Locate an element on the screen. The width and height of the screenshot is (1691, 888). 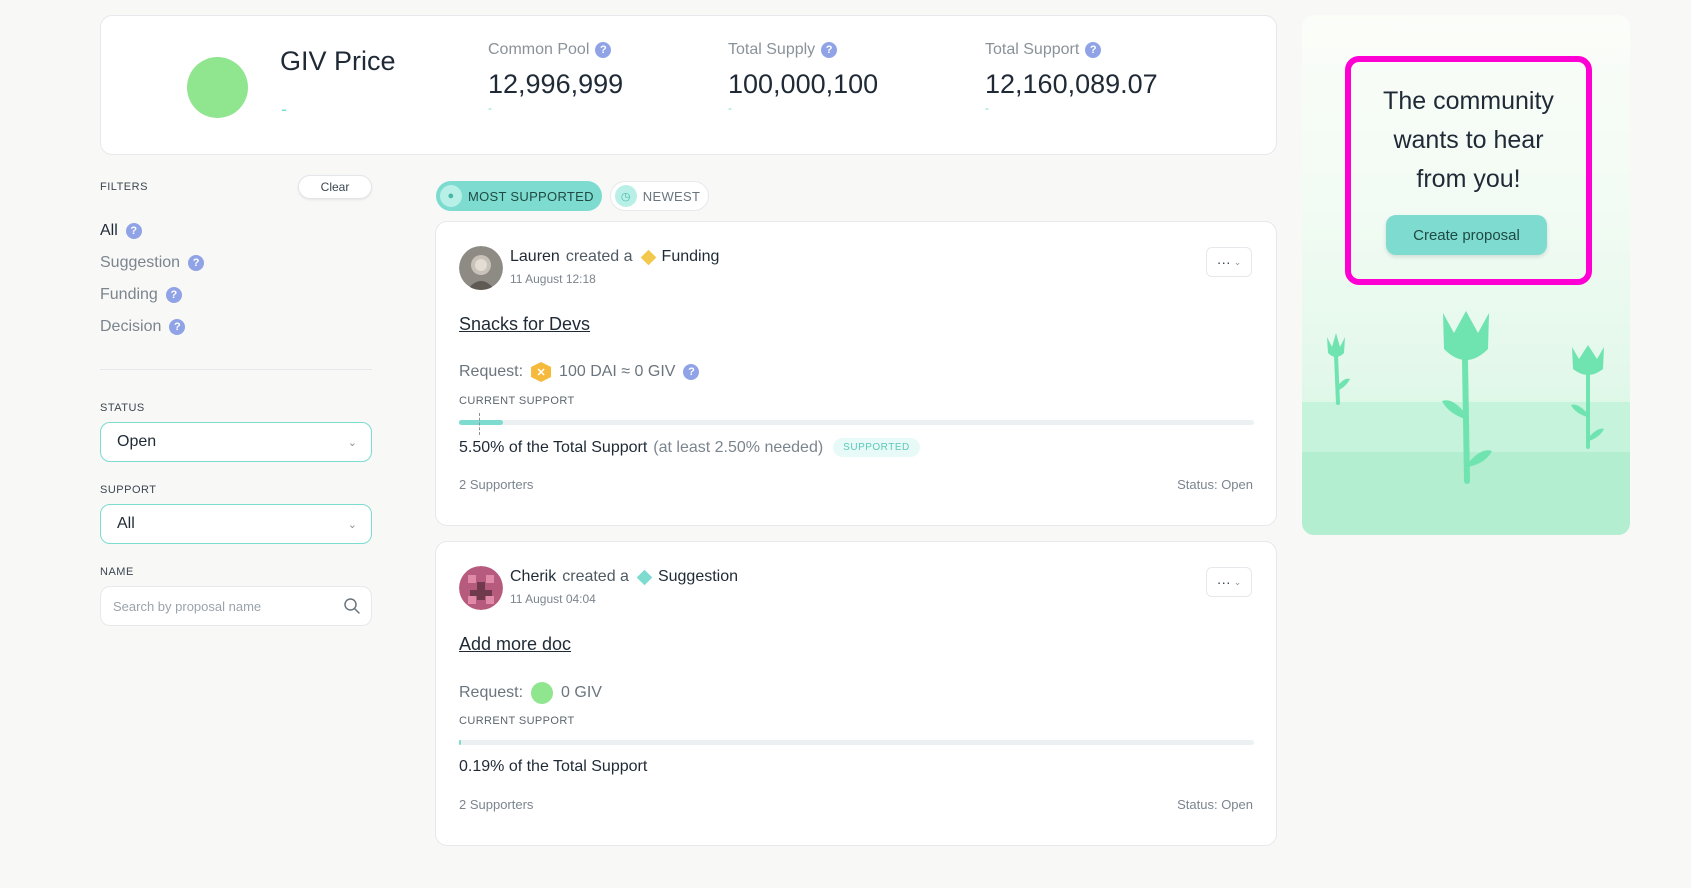
more-icon: ··· is located at coordinates (1223, 582).